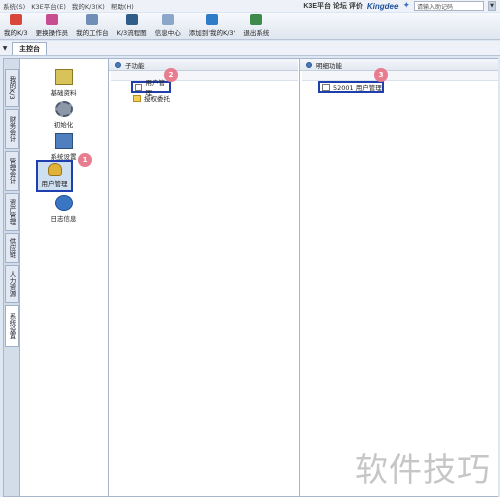  What do you see at coordinates (256, 33) in the screenshot?
I see `toolbar-label: 退出系统` at bounding box center [256, 33].